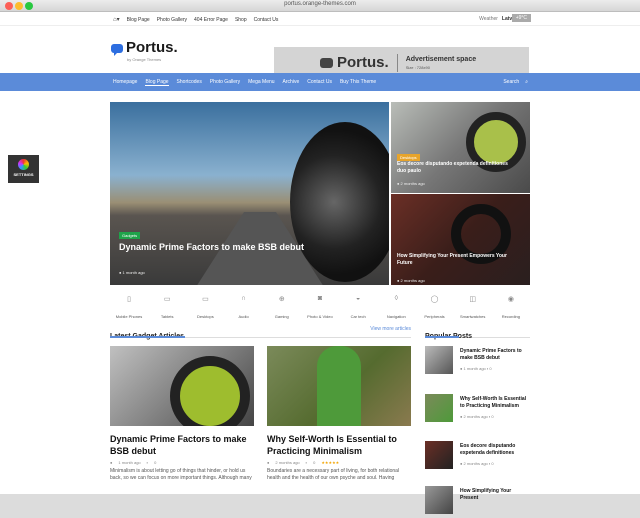 Image resolution: width=640 pixels, height=518 pixels. I want to click on nav-contact-us: Contact Us, so click(319, 82).